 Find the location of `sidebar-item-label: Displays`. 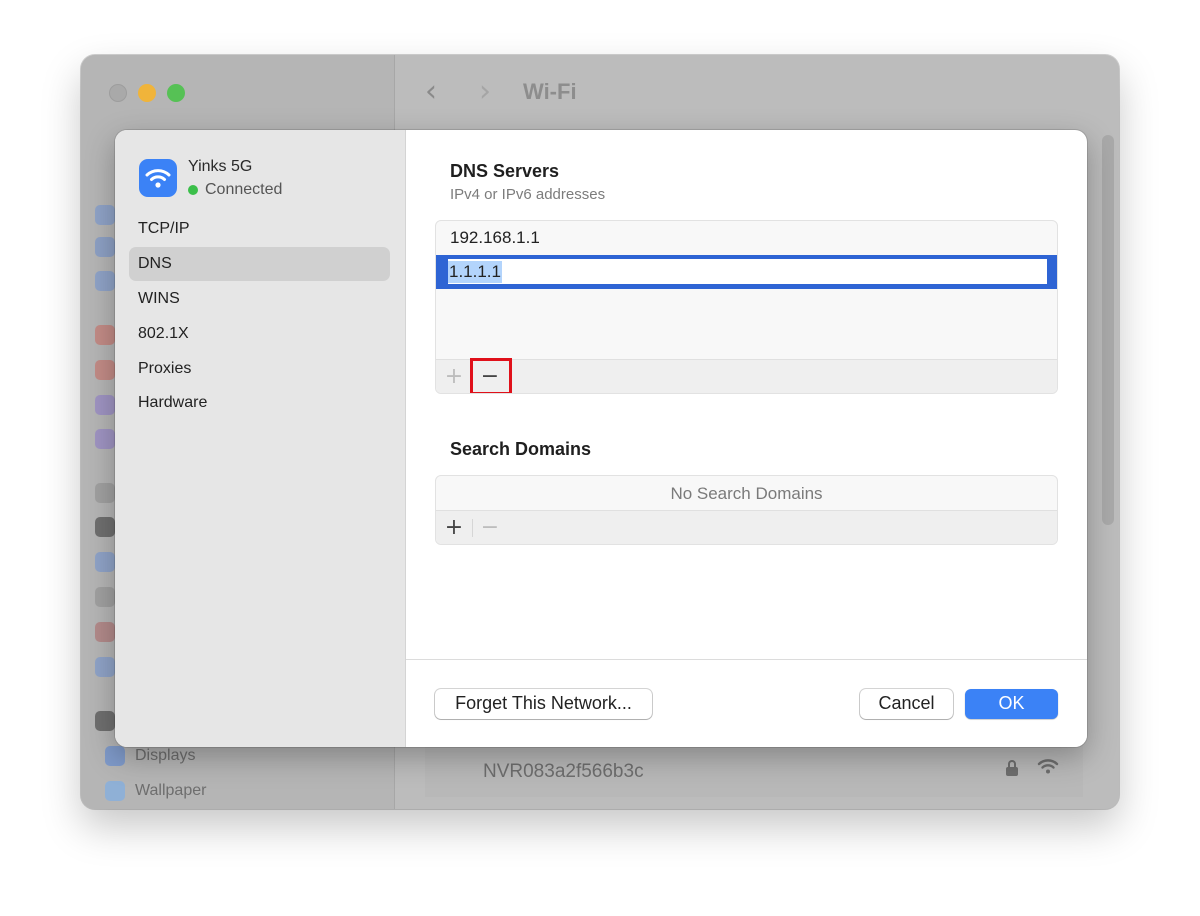

sidebar-item-label: Displays is located at coordinates (165, 755).